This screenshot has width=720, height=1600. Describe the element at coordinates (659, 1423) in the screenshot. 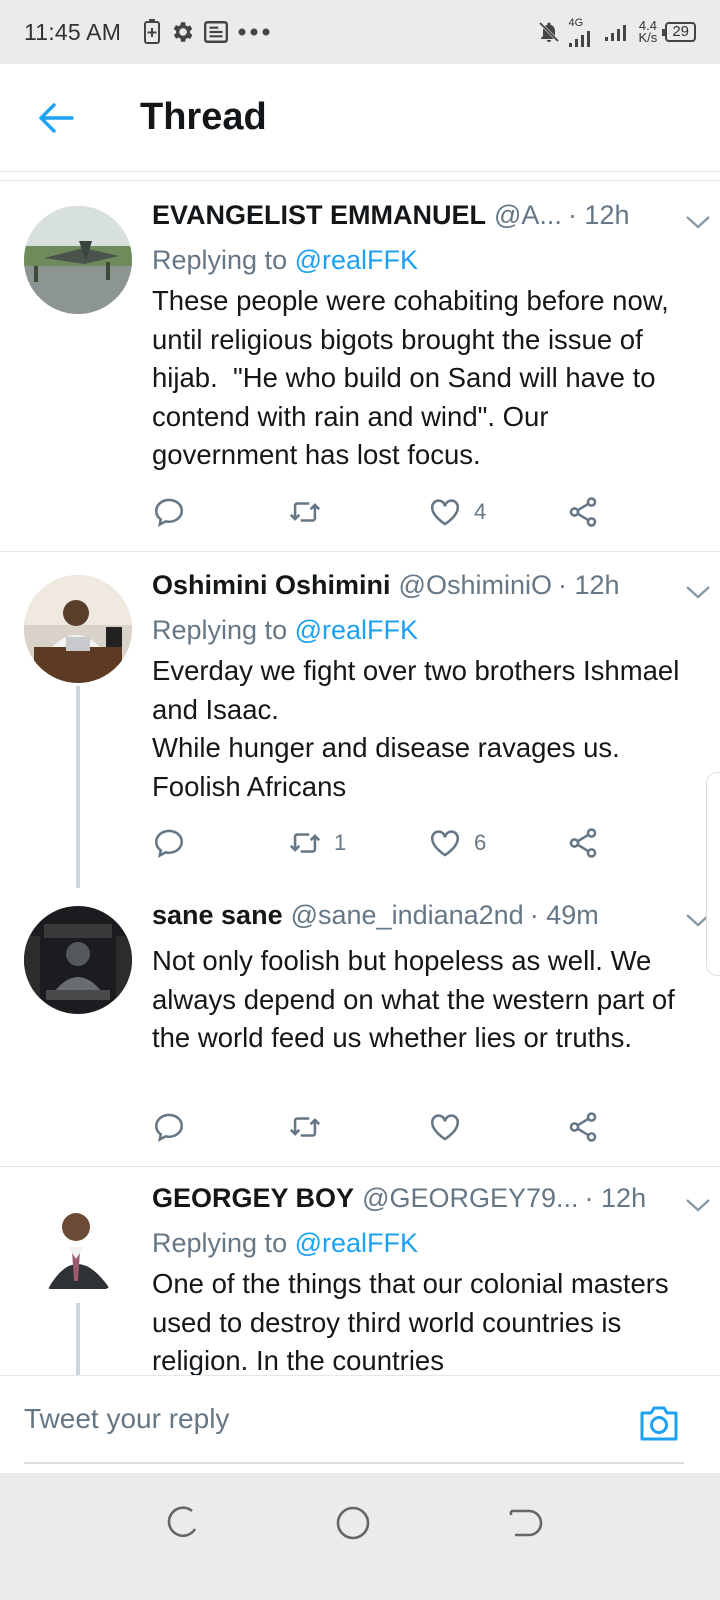

I see `camera-icon` at that location.